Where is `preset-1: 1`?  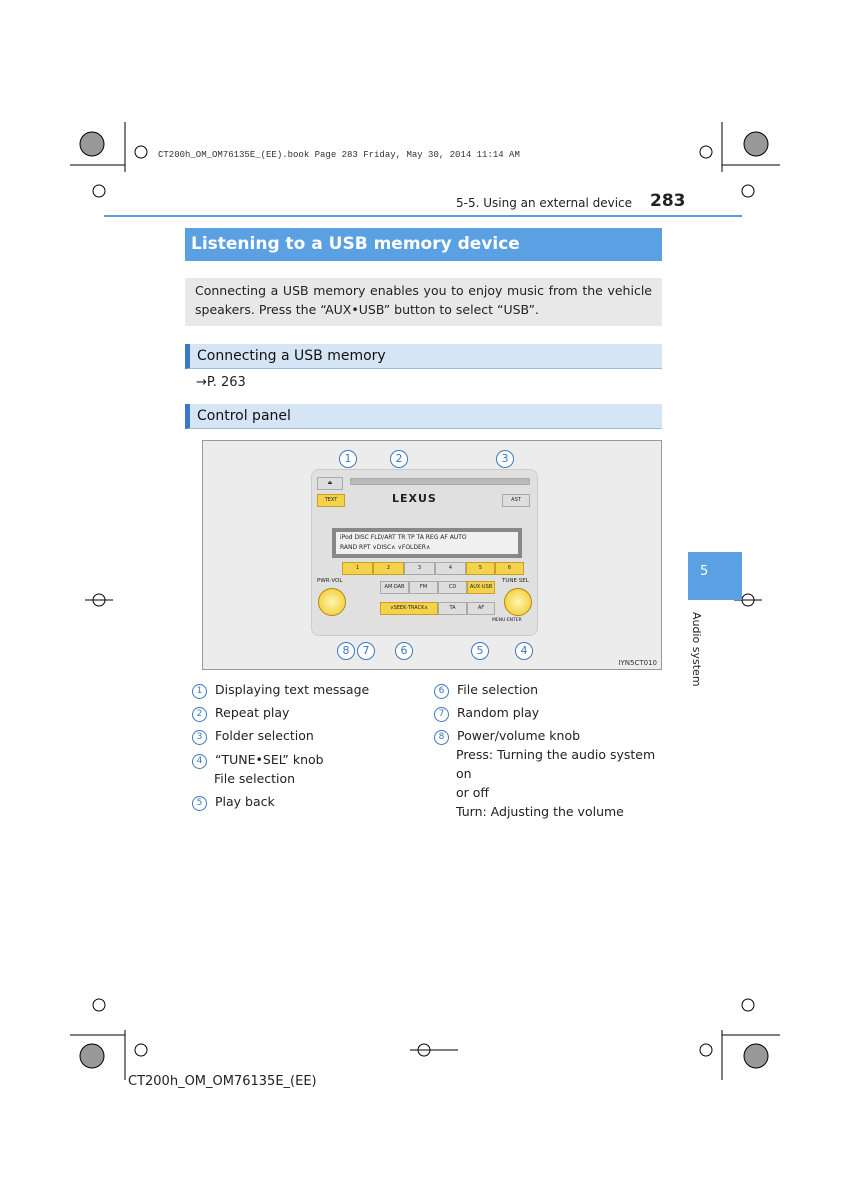
preset-1: 1 is located at coordinates (357, 568).